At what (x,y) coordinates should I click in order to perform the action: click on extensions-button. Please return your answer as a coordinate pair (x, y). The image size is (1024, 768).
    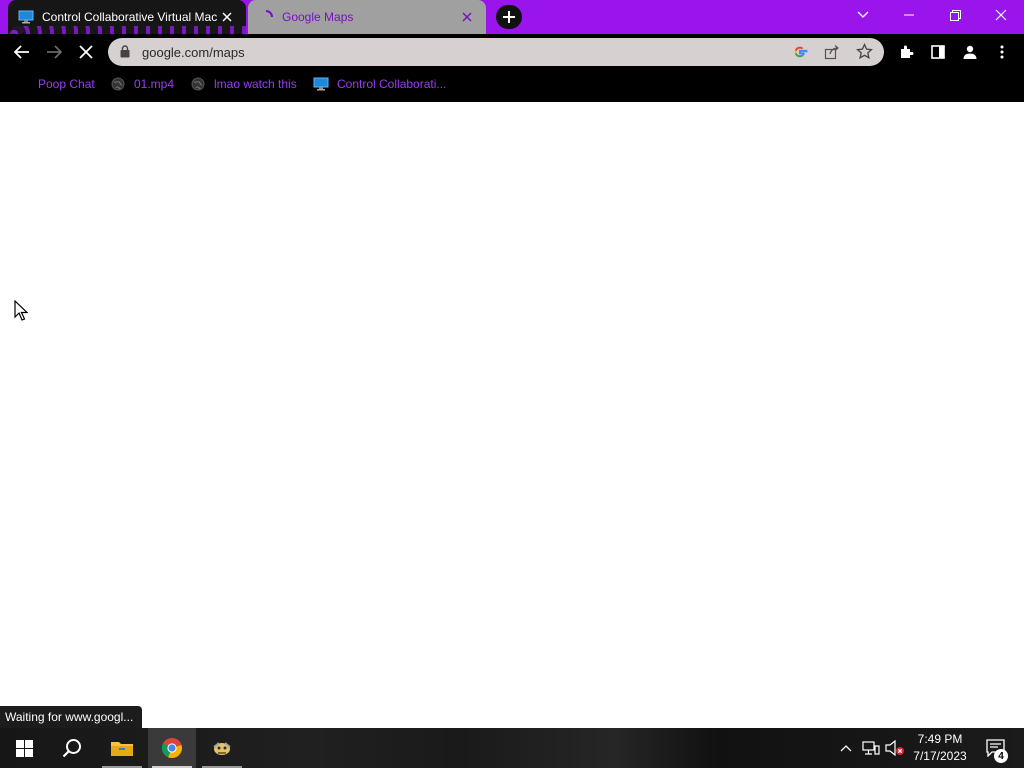
    Looking at the image, I should click on (906, 52).